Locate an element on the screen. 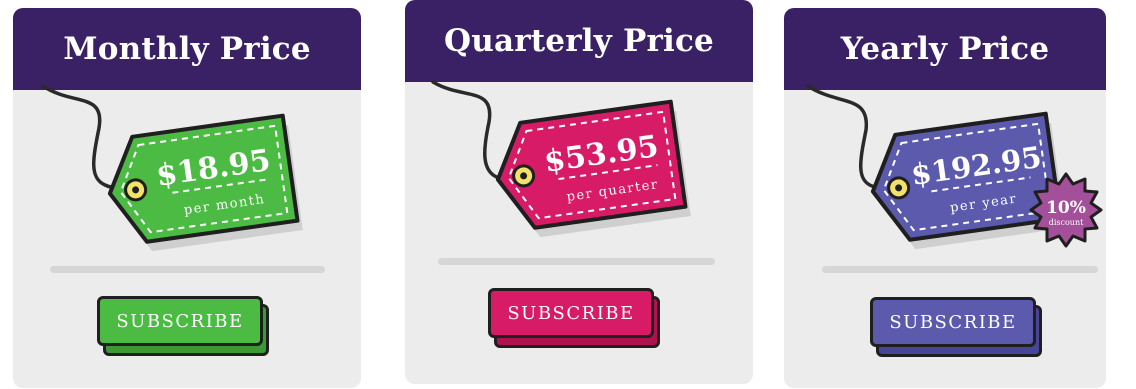  subscribe-button-yearly: SUBSCRIBE is located at coordinates (956, 327).